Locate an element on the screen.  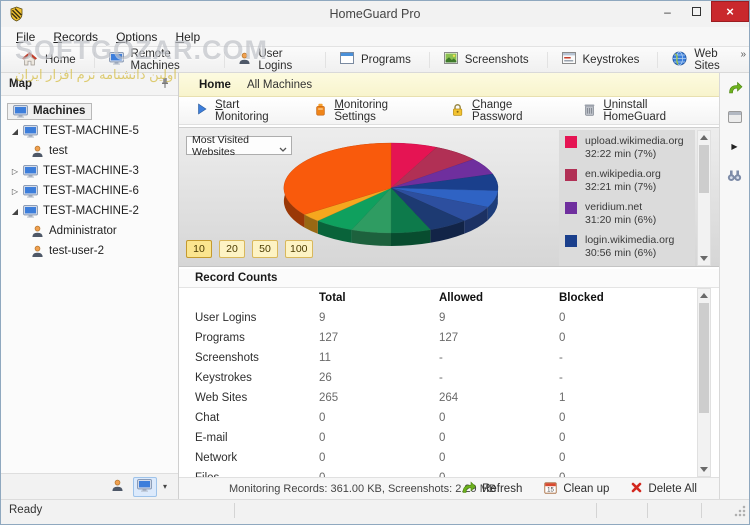
row-allowed: 9 is located at coordinates (442, 318).